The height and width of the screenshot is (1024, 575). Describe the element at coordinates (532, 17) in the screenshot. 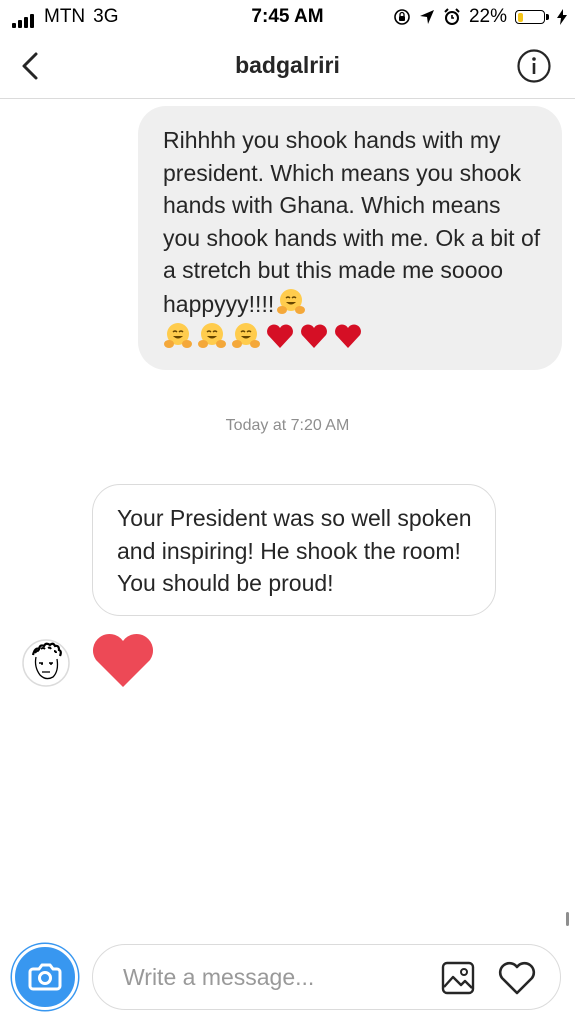

I see `battery-icon` at that location.